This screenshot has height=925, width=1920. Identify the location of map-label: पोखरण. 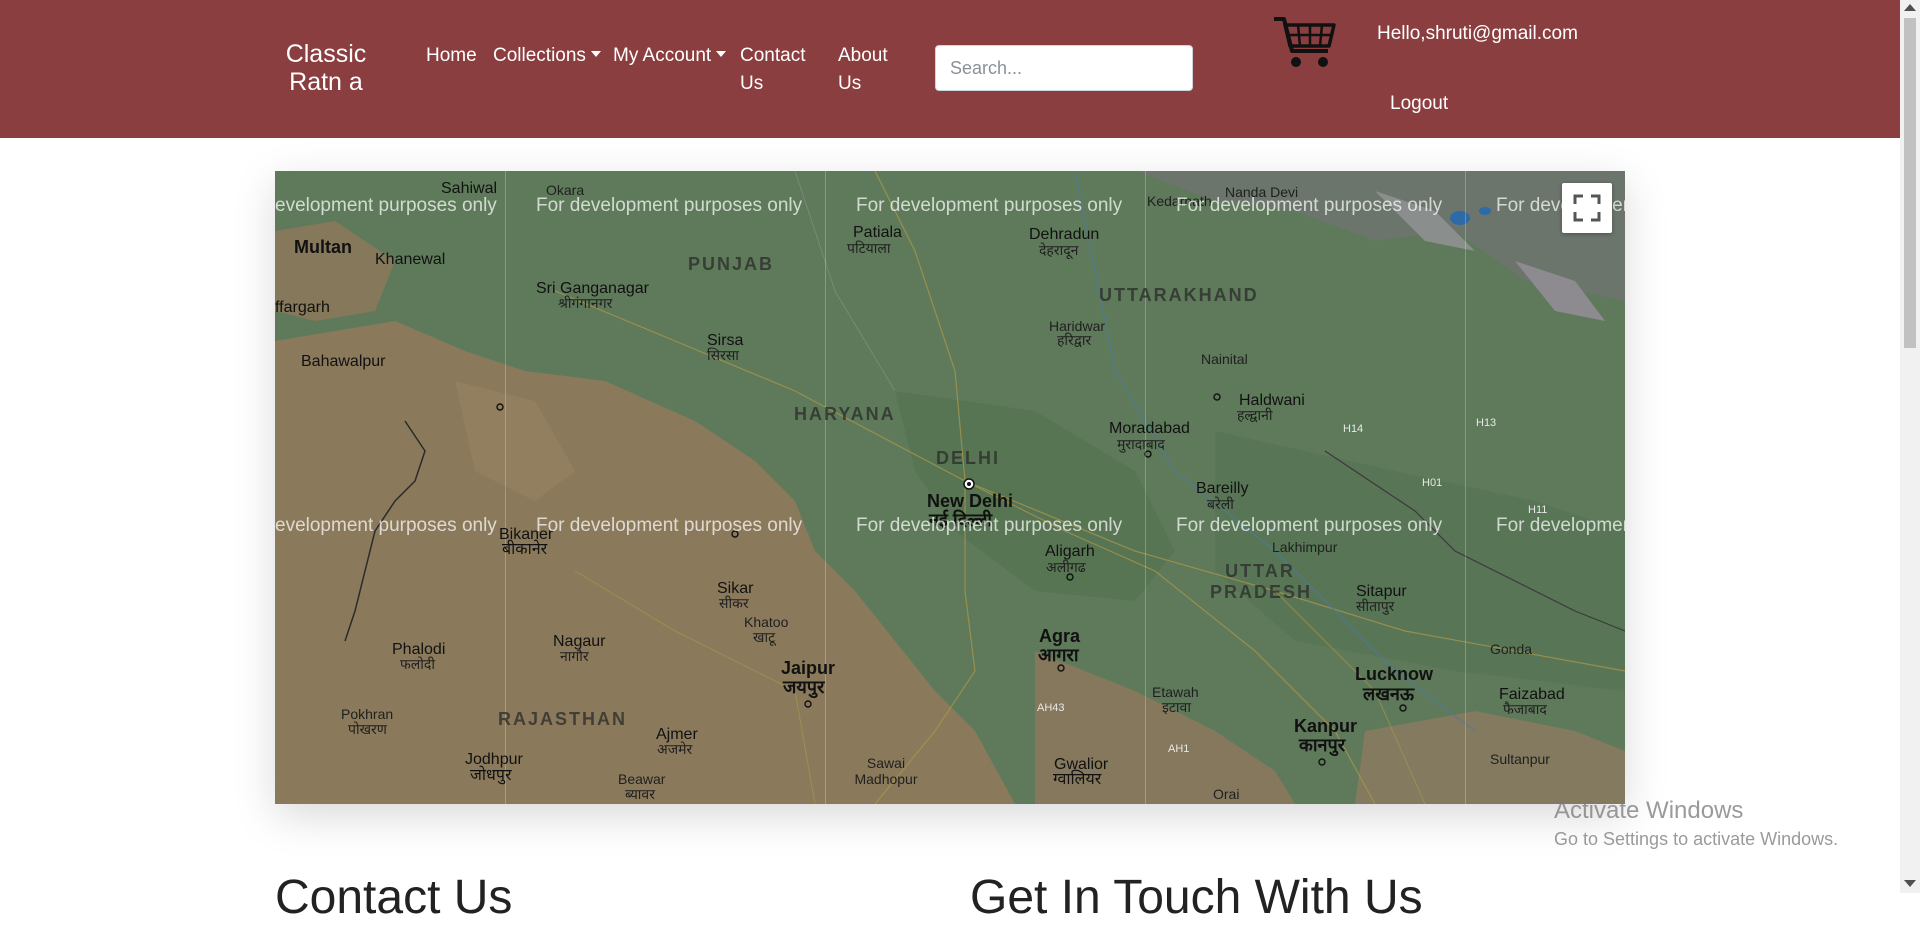
(367, 729).